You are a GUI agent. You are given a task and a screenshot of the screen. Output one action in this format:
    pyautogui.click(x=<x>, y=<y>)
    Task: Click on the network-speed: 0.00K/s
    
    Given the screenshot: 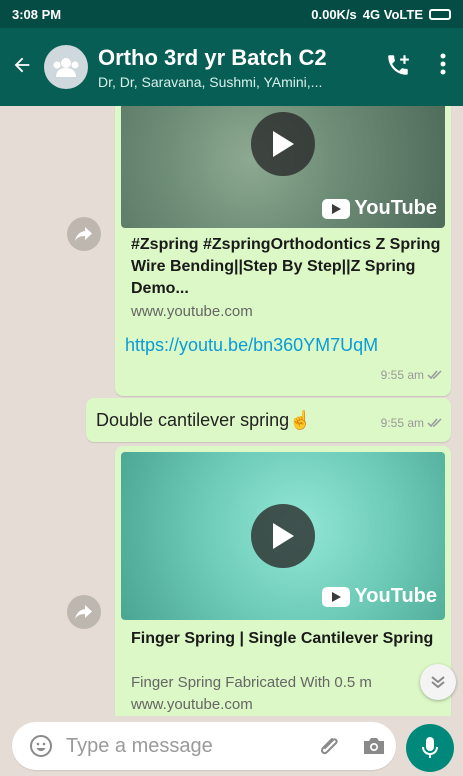 What is the action you would take?
    pyautogui.click(x=334, y=14)
    